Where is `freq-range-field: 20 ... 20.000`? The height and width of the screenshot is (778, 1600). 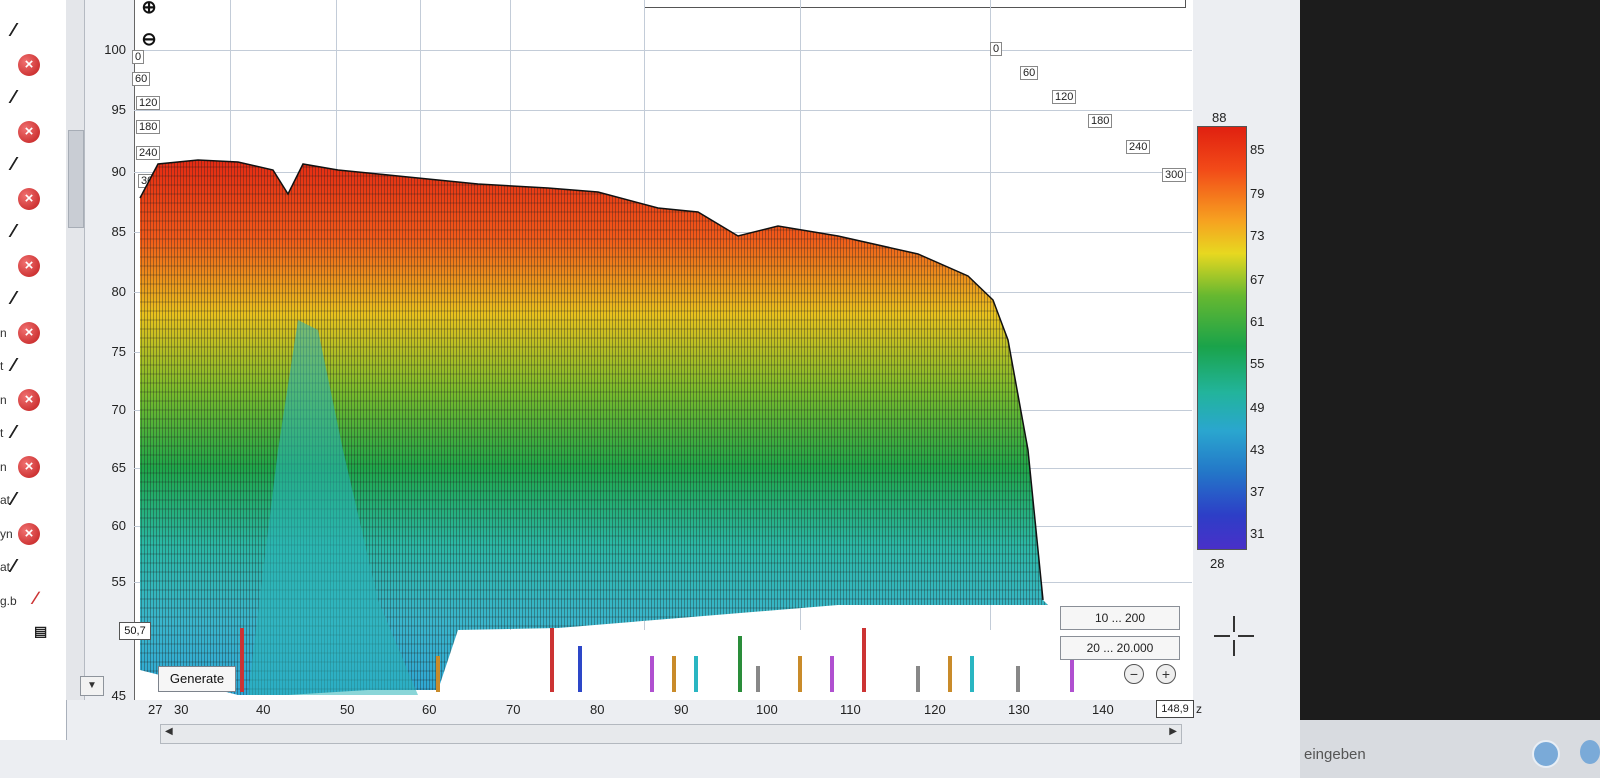
freq-range-field: 20 ... 20.000 is located at coordinates (1120, 648).